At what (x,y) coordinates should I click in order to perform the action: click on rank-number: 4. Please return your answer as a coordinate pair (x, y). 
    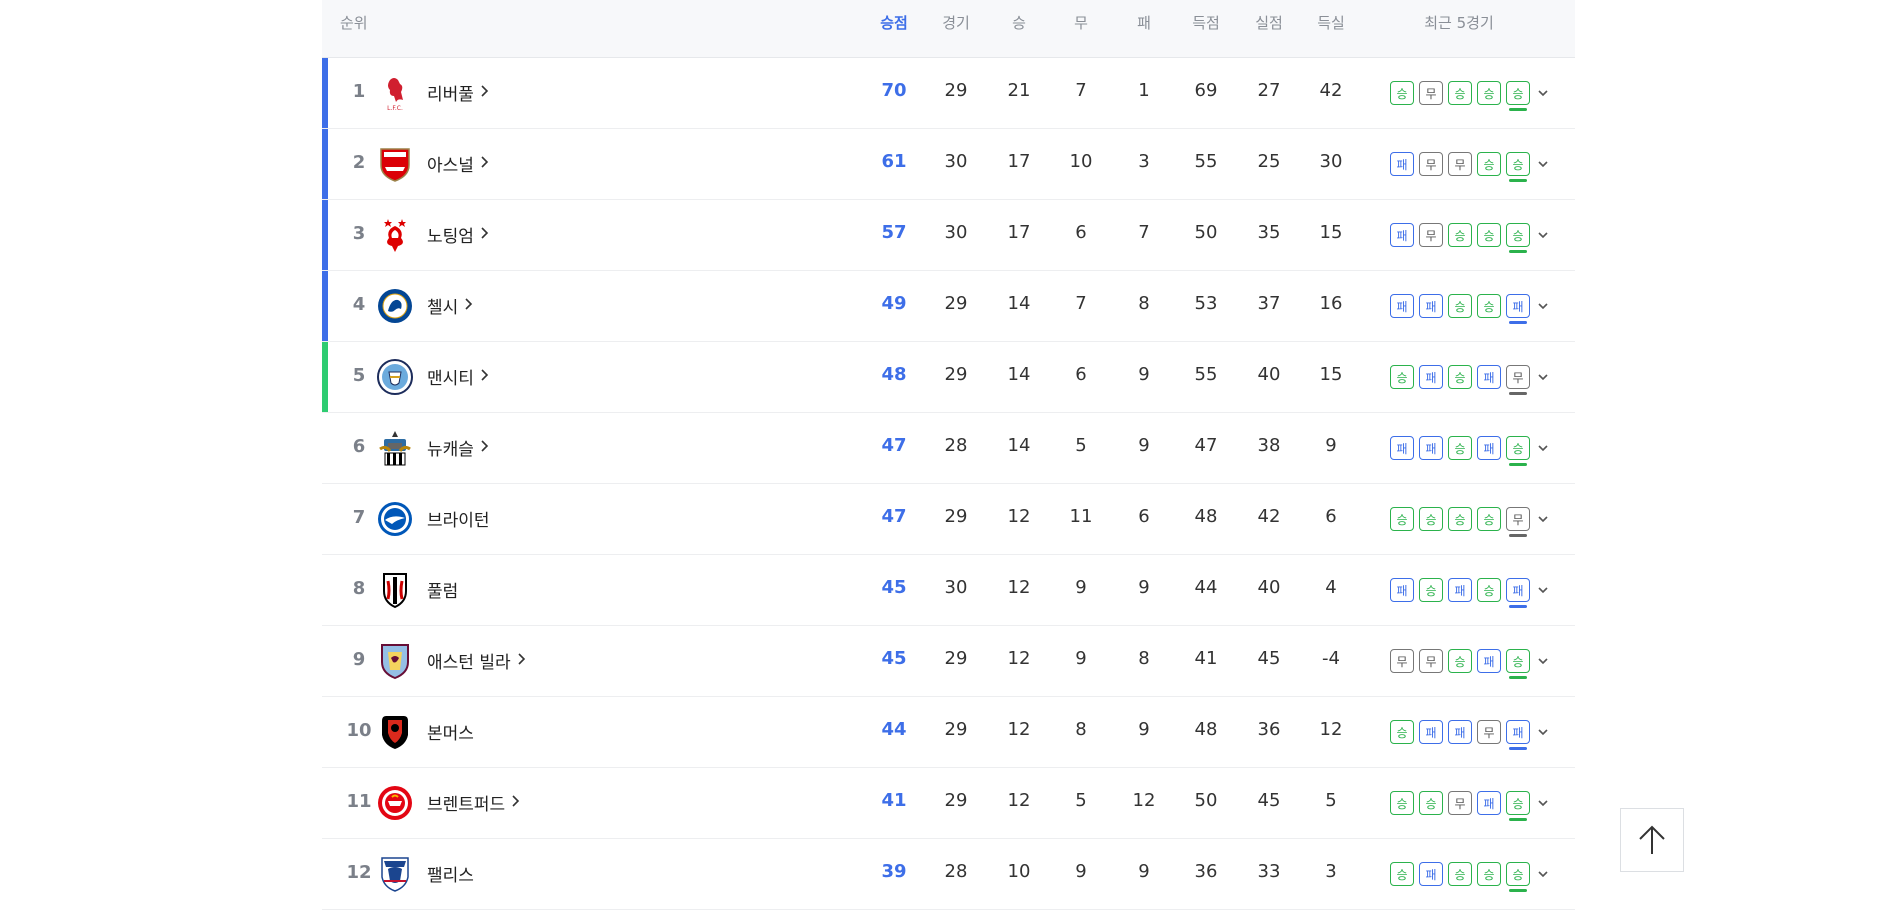
    Looking at the image, I should click on (359, 304).